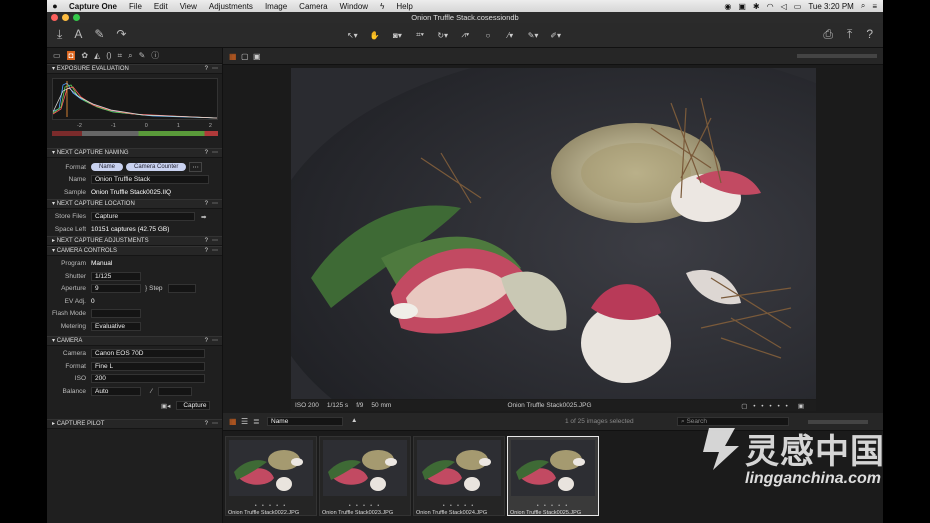 This screenshot has height=523, width=930. What do you see at coordinates (116, 276) in the screenshot?
I see `shutter-stepper: 1/125` at bounding box center [116, 276].